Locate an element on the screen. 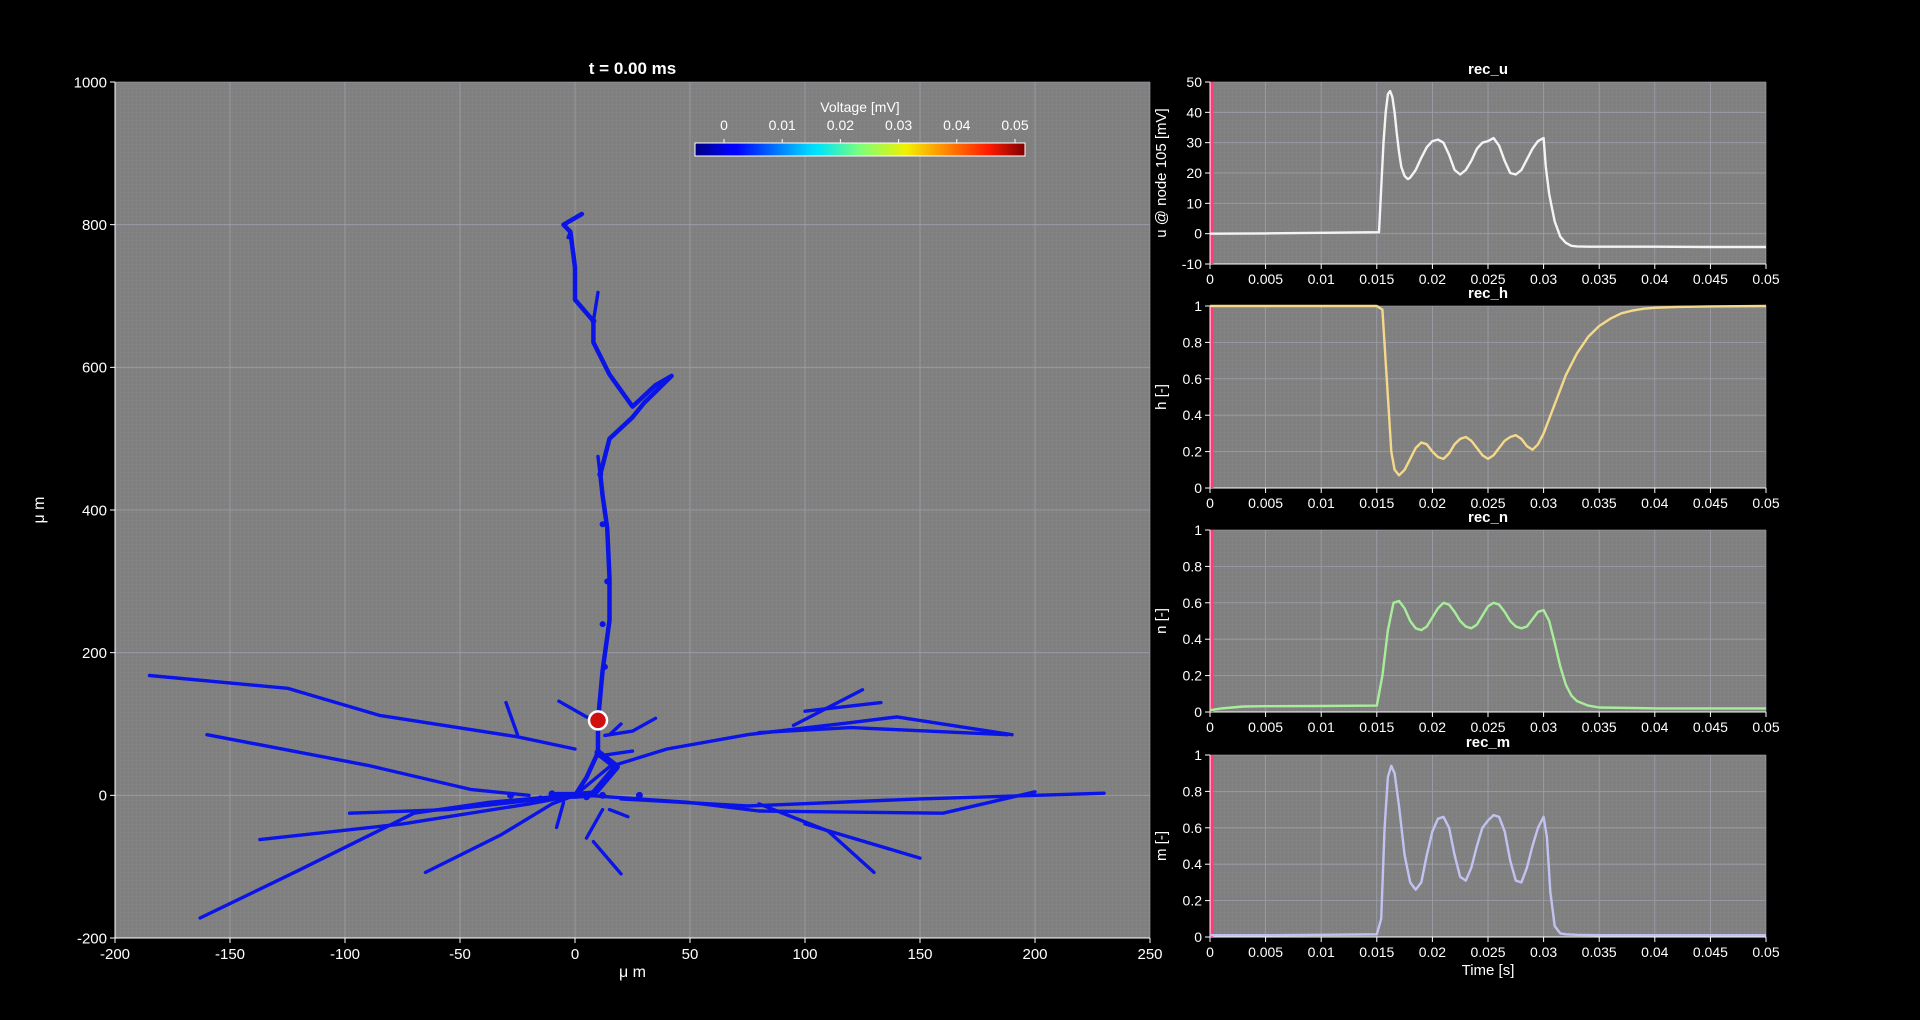 The image size is (1920, 1020). y-axis-label: n [-] is located at coordinates (1161, 621).